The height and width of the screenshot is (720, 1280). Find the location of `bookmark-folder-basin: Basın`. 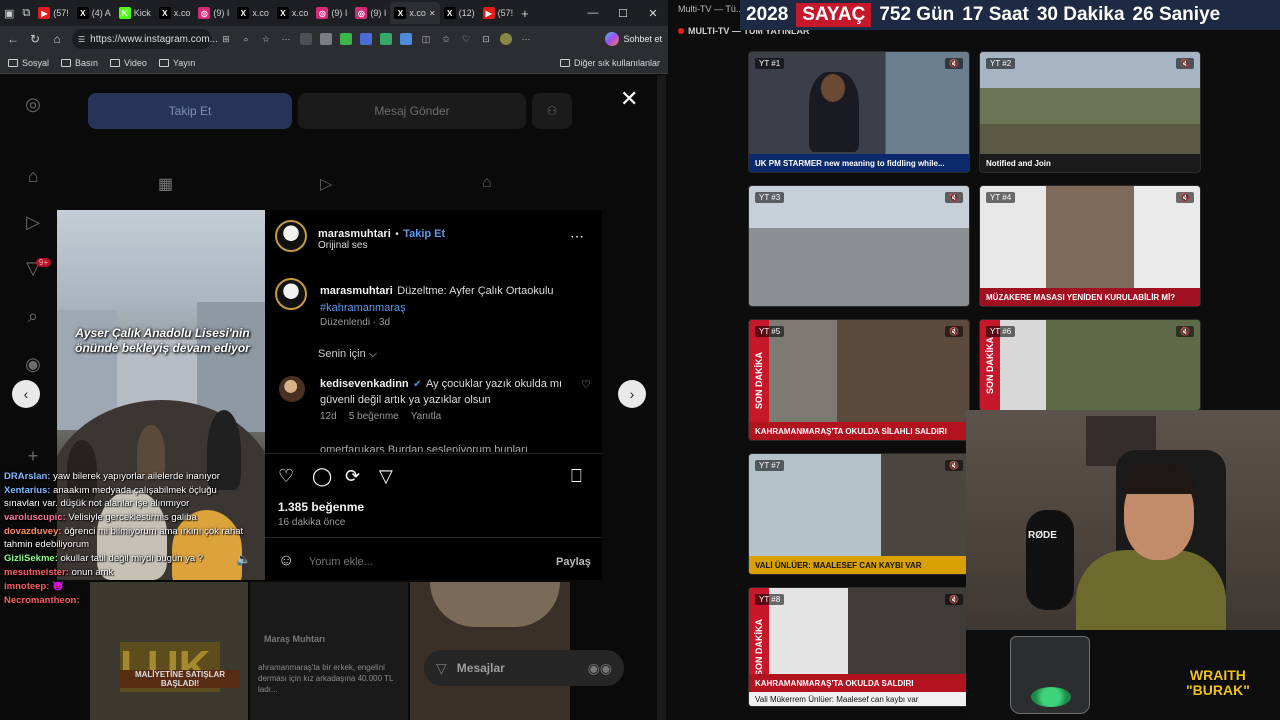

bookmark-folder-basin: Basın is located at coordinates (79, 63).